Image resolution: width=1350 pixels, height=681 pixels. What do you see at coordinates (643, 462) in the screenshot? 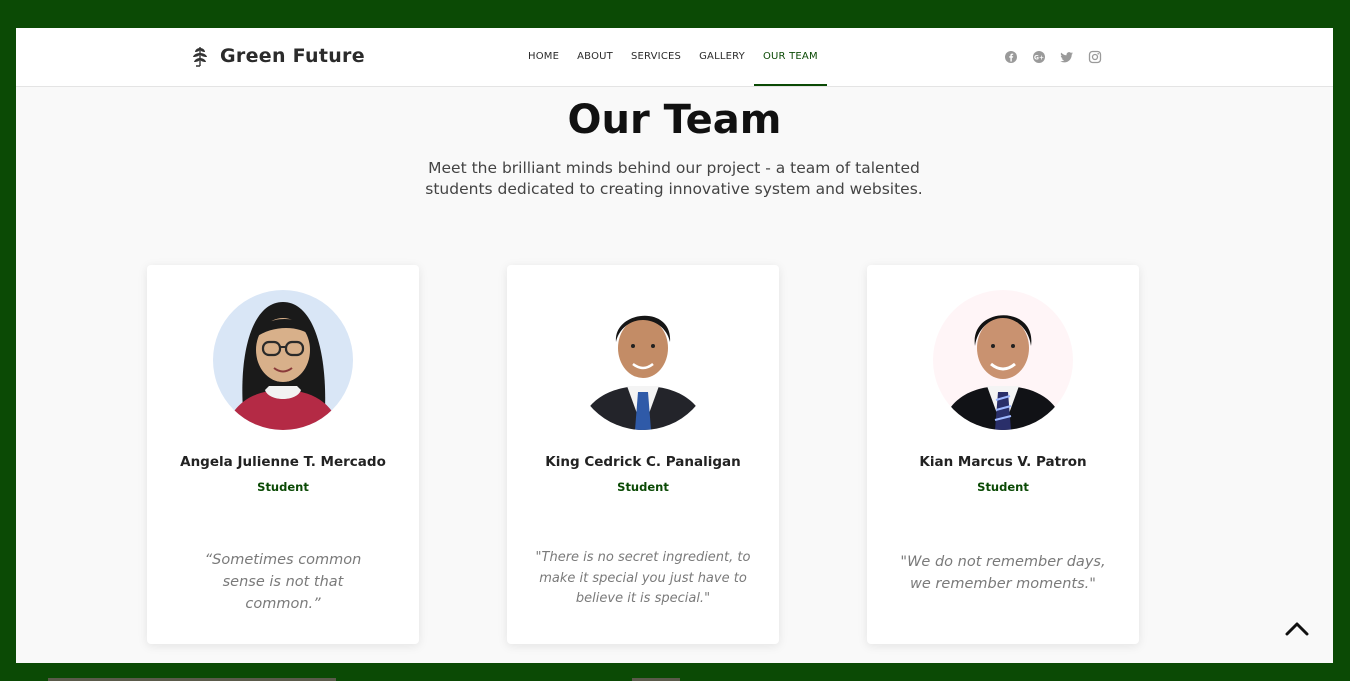
I see `member-name: King Cedrick C. Panaligan` at bounding box center [643, 462].